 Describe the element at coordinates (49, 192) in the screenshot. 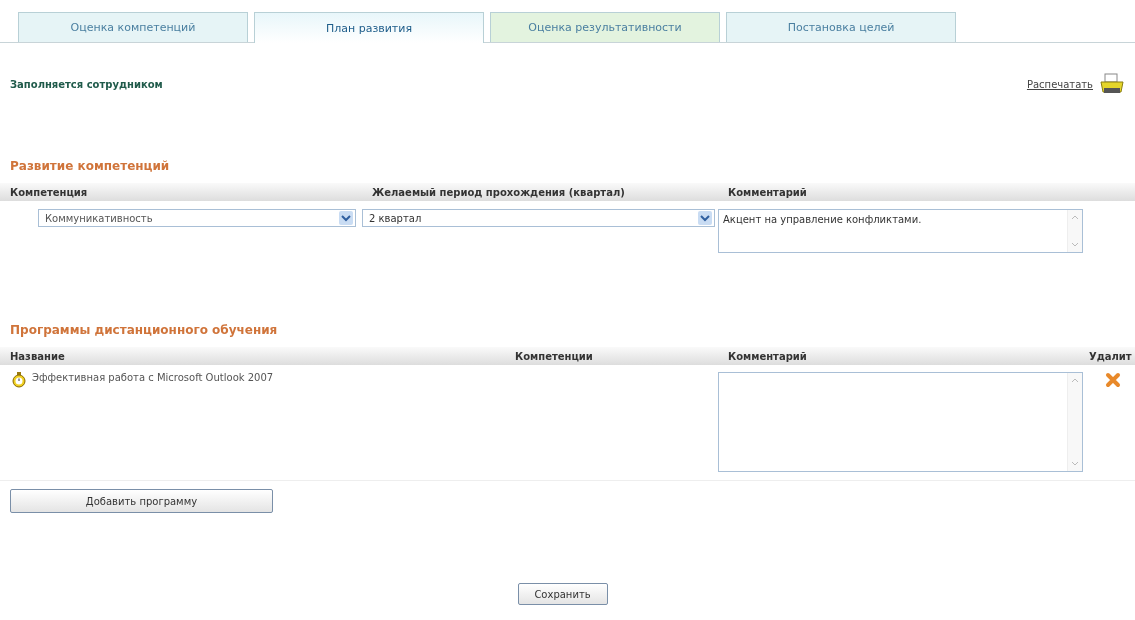

I see `column-header: Компетенция` at that location.